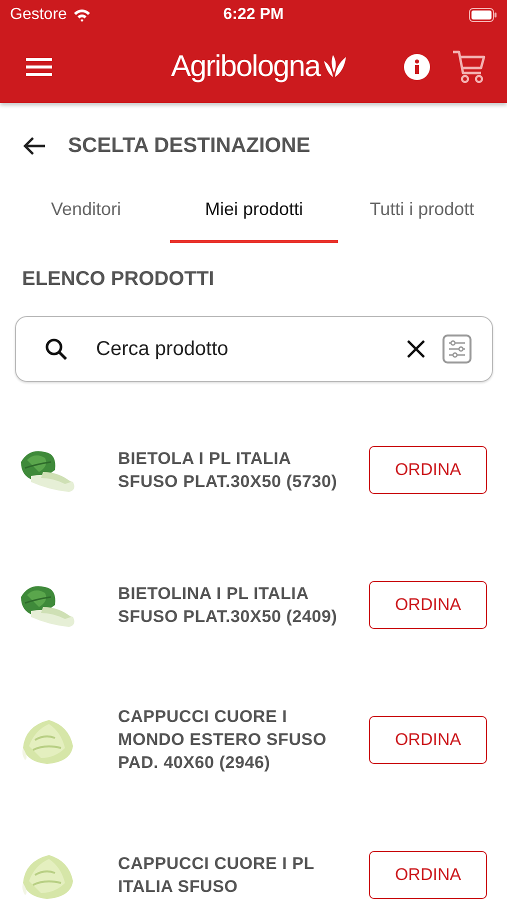 The image size is (507, 900). What do you see at coordinates (253, 15) in the screenshot?
I see `status-time: 6:22 PM` at bounding box center [253, 15].